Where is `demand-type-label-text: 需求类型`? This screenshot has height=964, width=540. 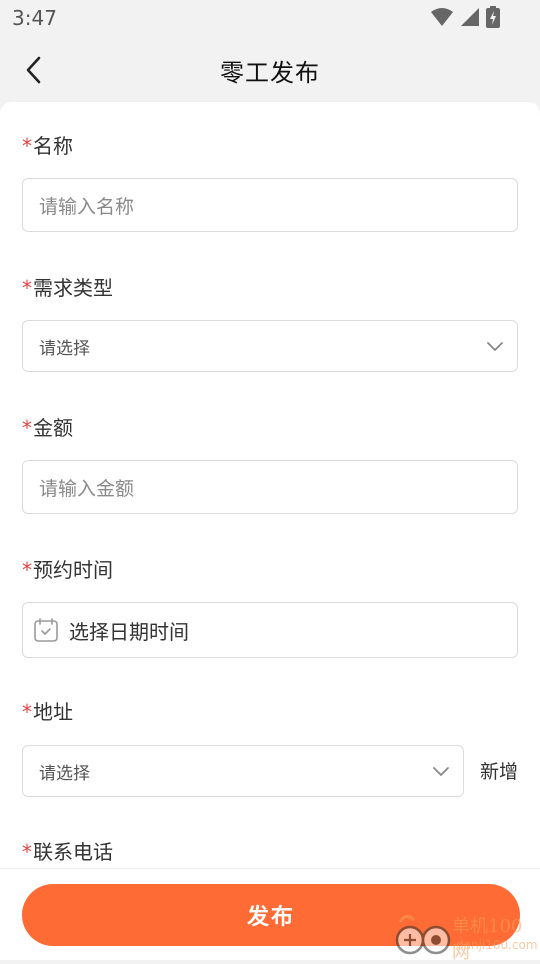 demand-type-label-text: 需求类型 is located at coordinates (73, 288).